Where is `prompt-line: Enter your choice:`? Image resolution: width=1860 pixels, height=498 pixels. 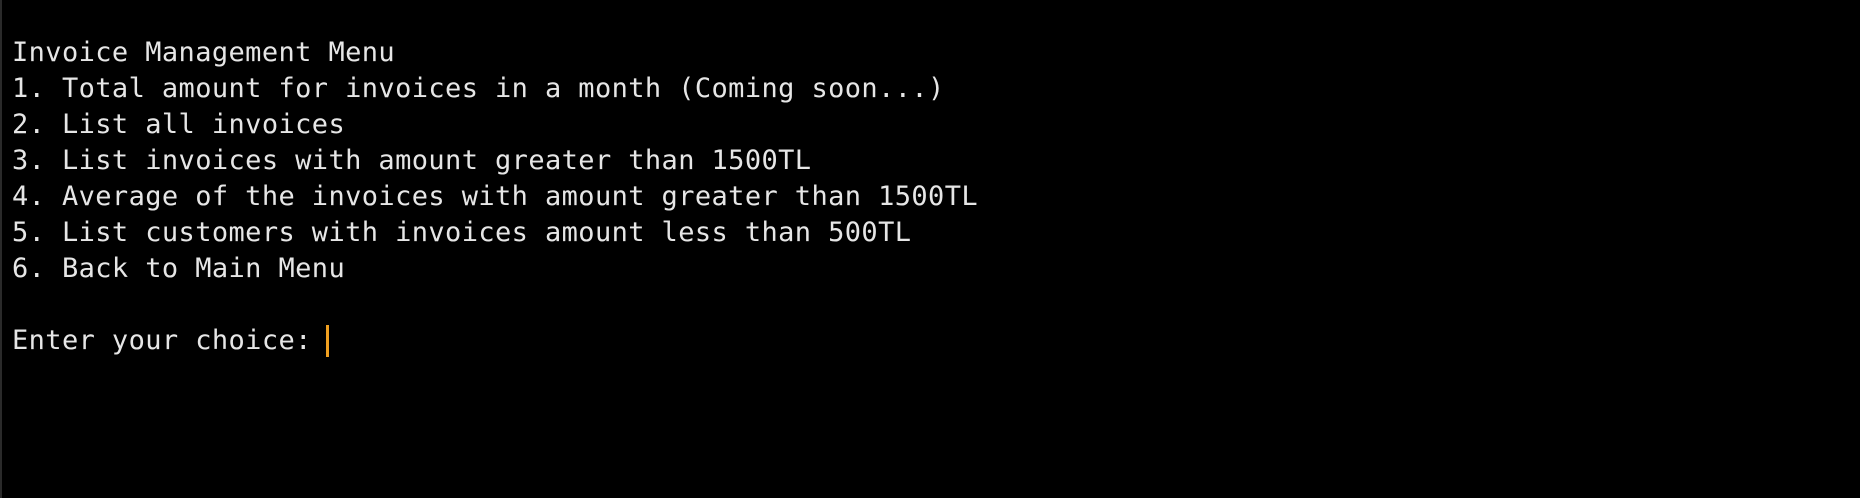 prompt-line: Enter your choice: is located at coordinates (936, 341).